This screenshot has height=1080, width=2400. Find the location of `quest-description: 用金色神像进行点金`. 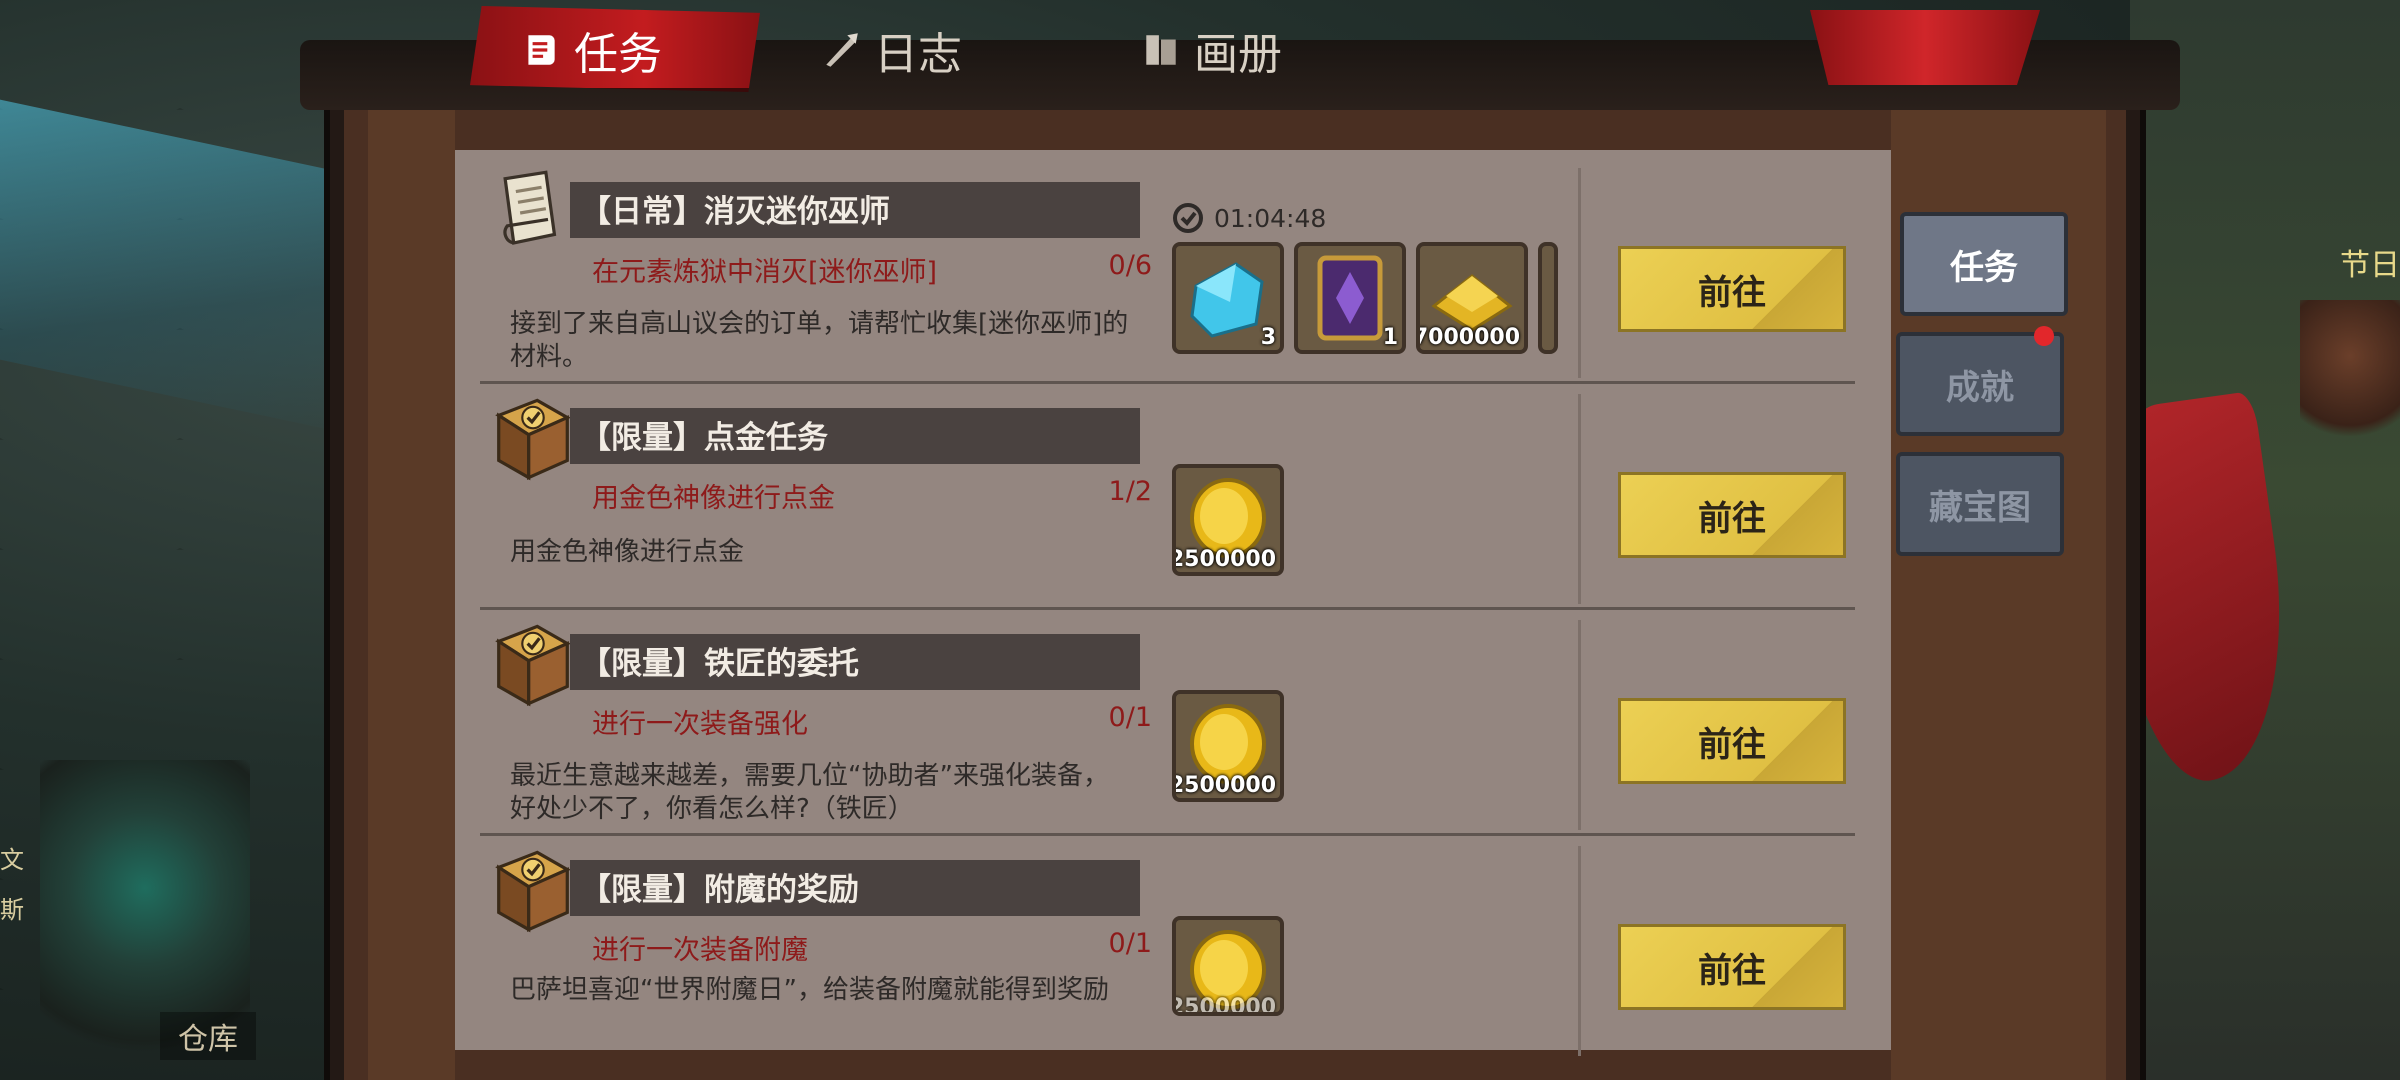

quest-description: 用金色神像进行点金 is located at coordinates (627, 552).